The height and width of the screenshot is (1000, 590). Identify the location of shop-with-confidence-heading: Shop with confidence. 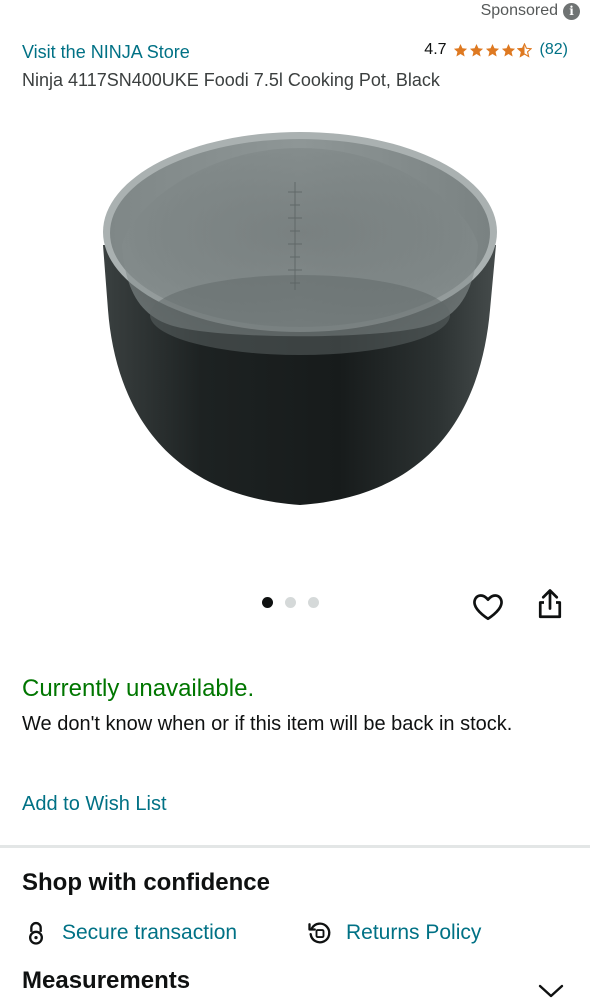
(146, 882).